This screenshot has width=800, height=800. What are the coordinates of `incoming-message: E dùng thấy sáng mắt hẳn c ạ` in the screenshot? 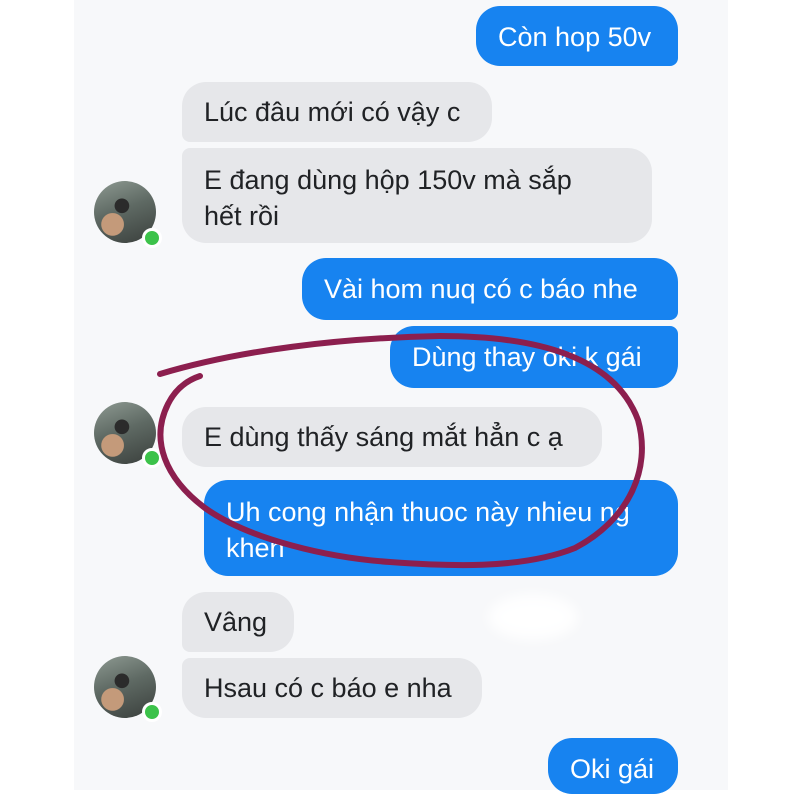 It's located at (392, 437).